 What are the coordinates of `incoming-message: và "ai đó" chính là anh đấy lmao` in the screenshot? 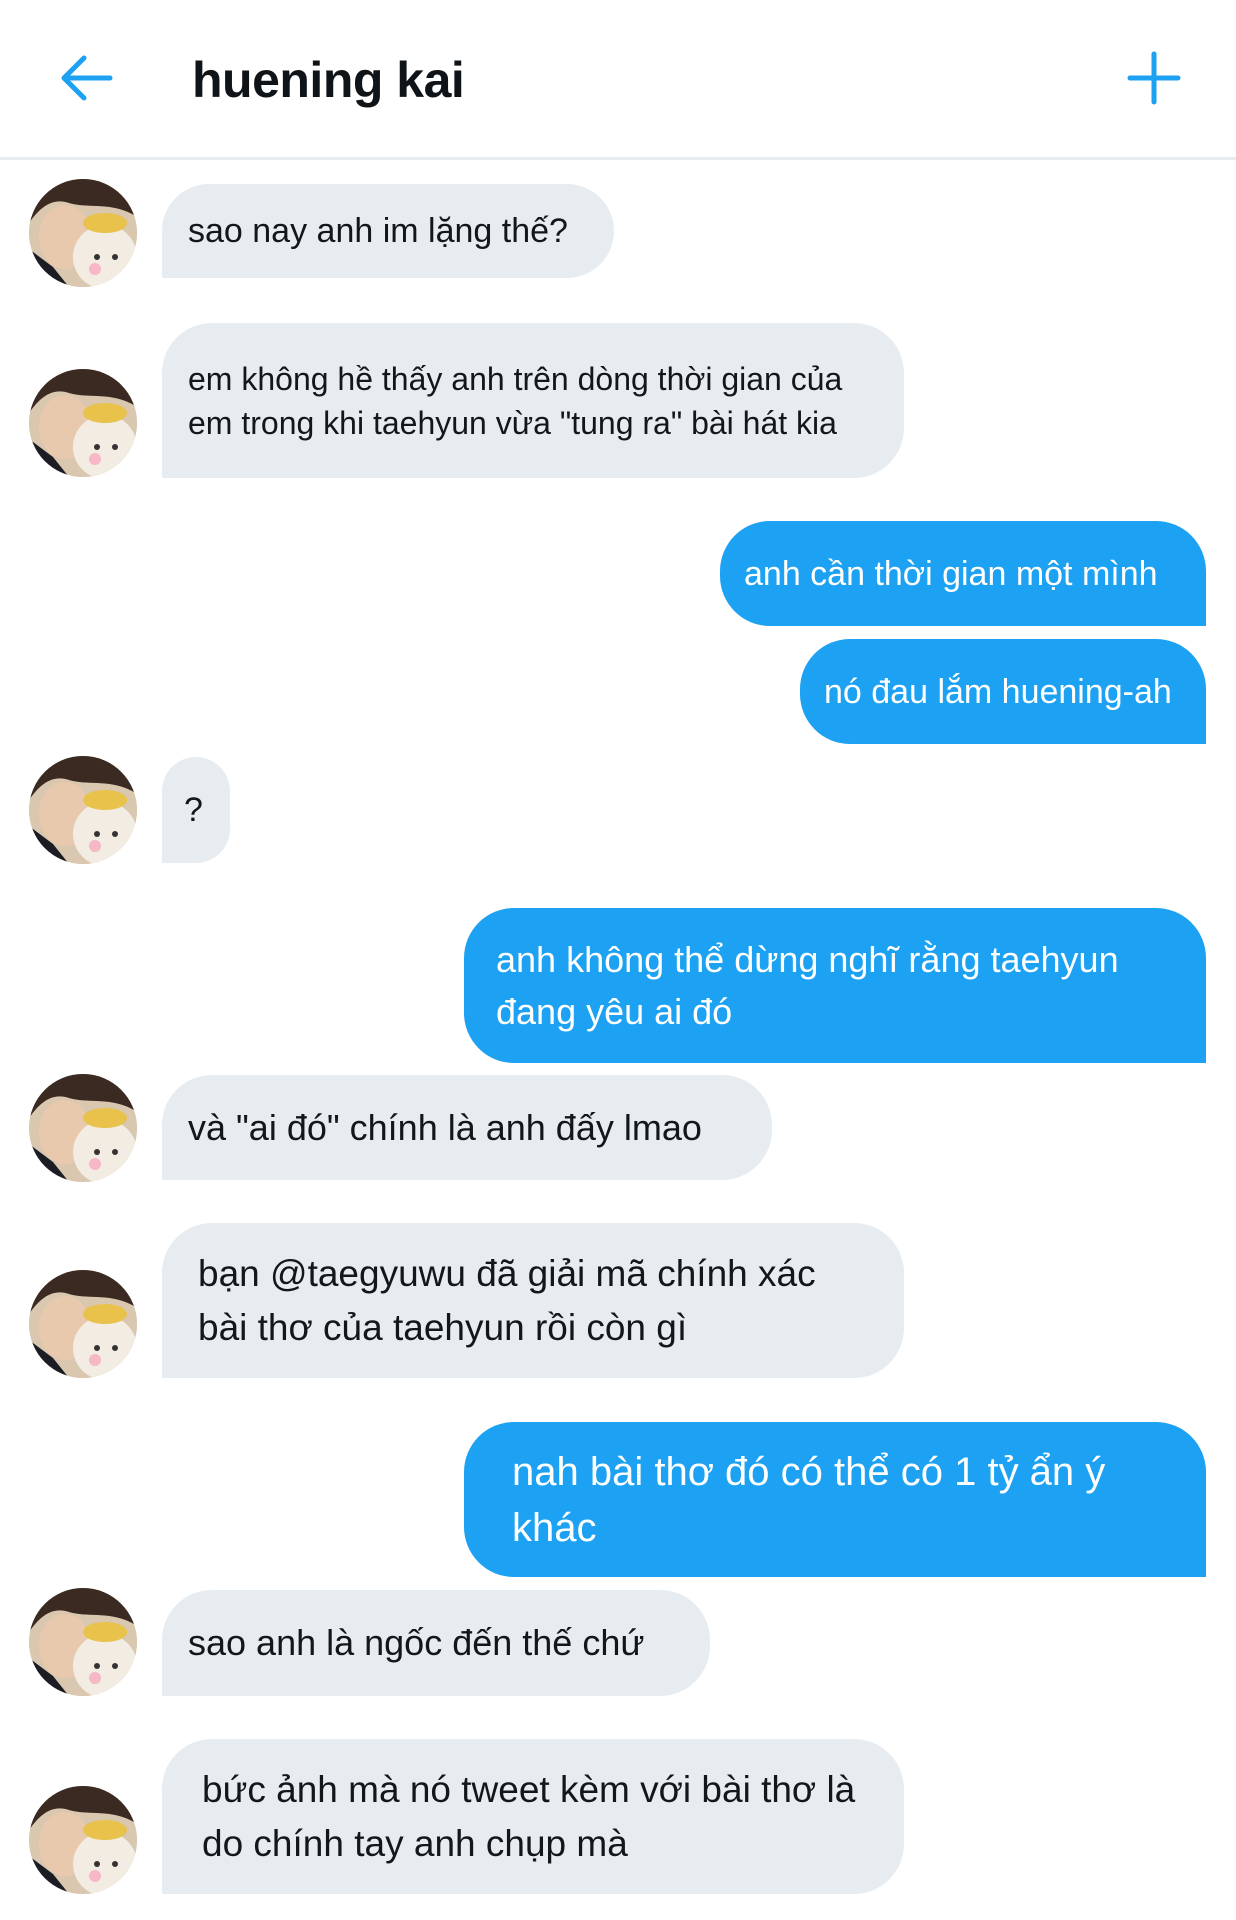 It's located at (467, 1127).